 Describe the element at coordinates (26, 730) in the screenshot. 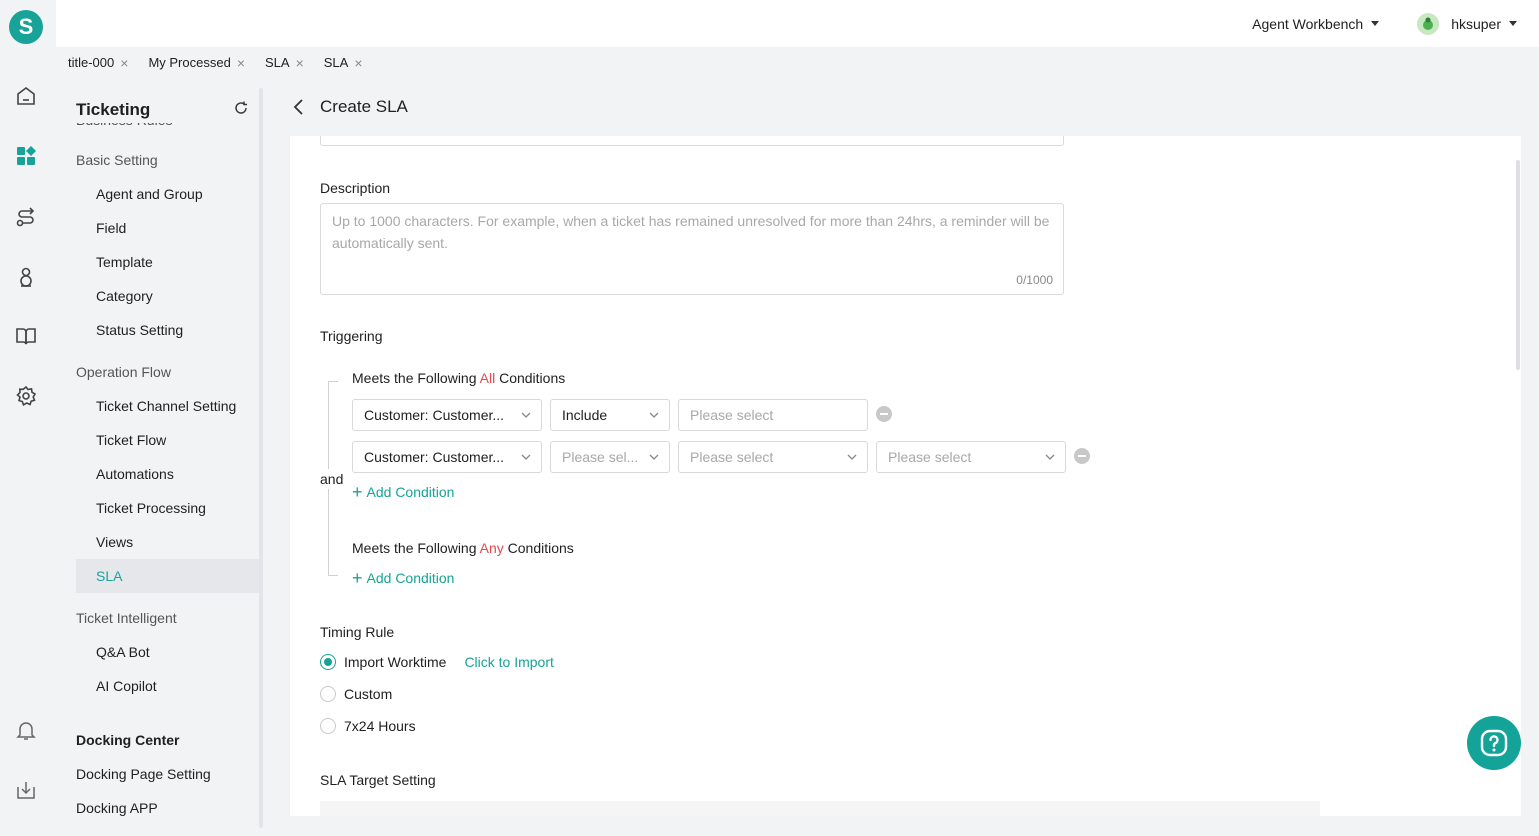

I see `bell-icon` at that location.